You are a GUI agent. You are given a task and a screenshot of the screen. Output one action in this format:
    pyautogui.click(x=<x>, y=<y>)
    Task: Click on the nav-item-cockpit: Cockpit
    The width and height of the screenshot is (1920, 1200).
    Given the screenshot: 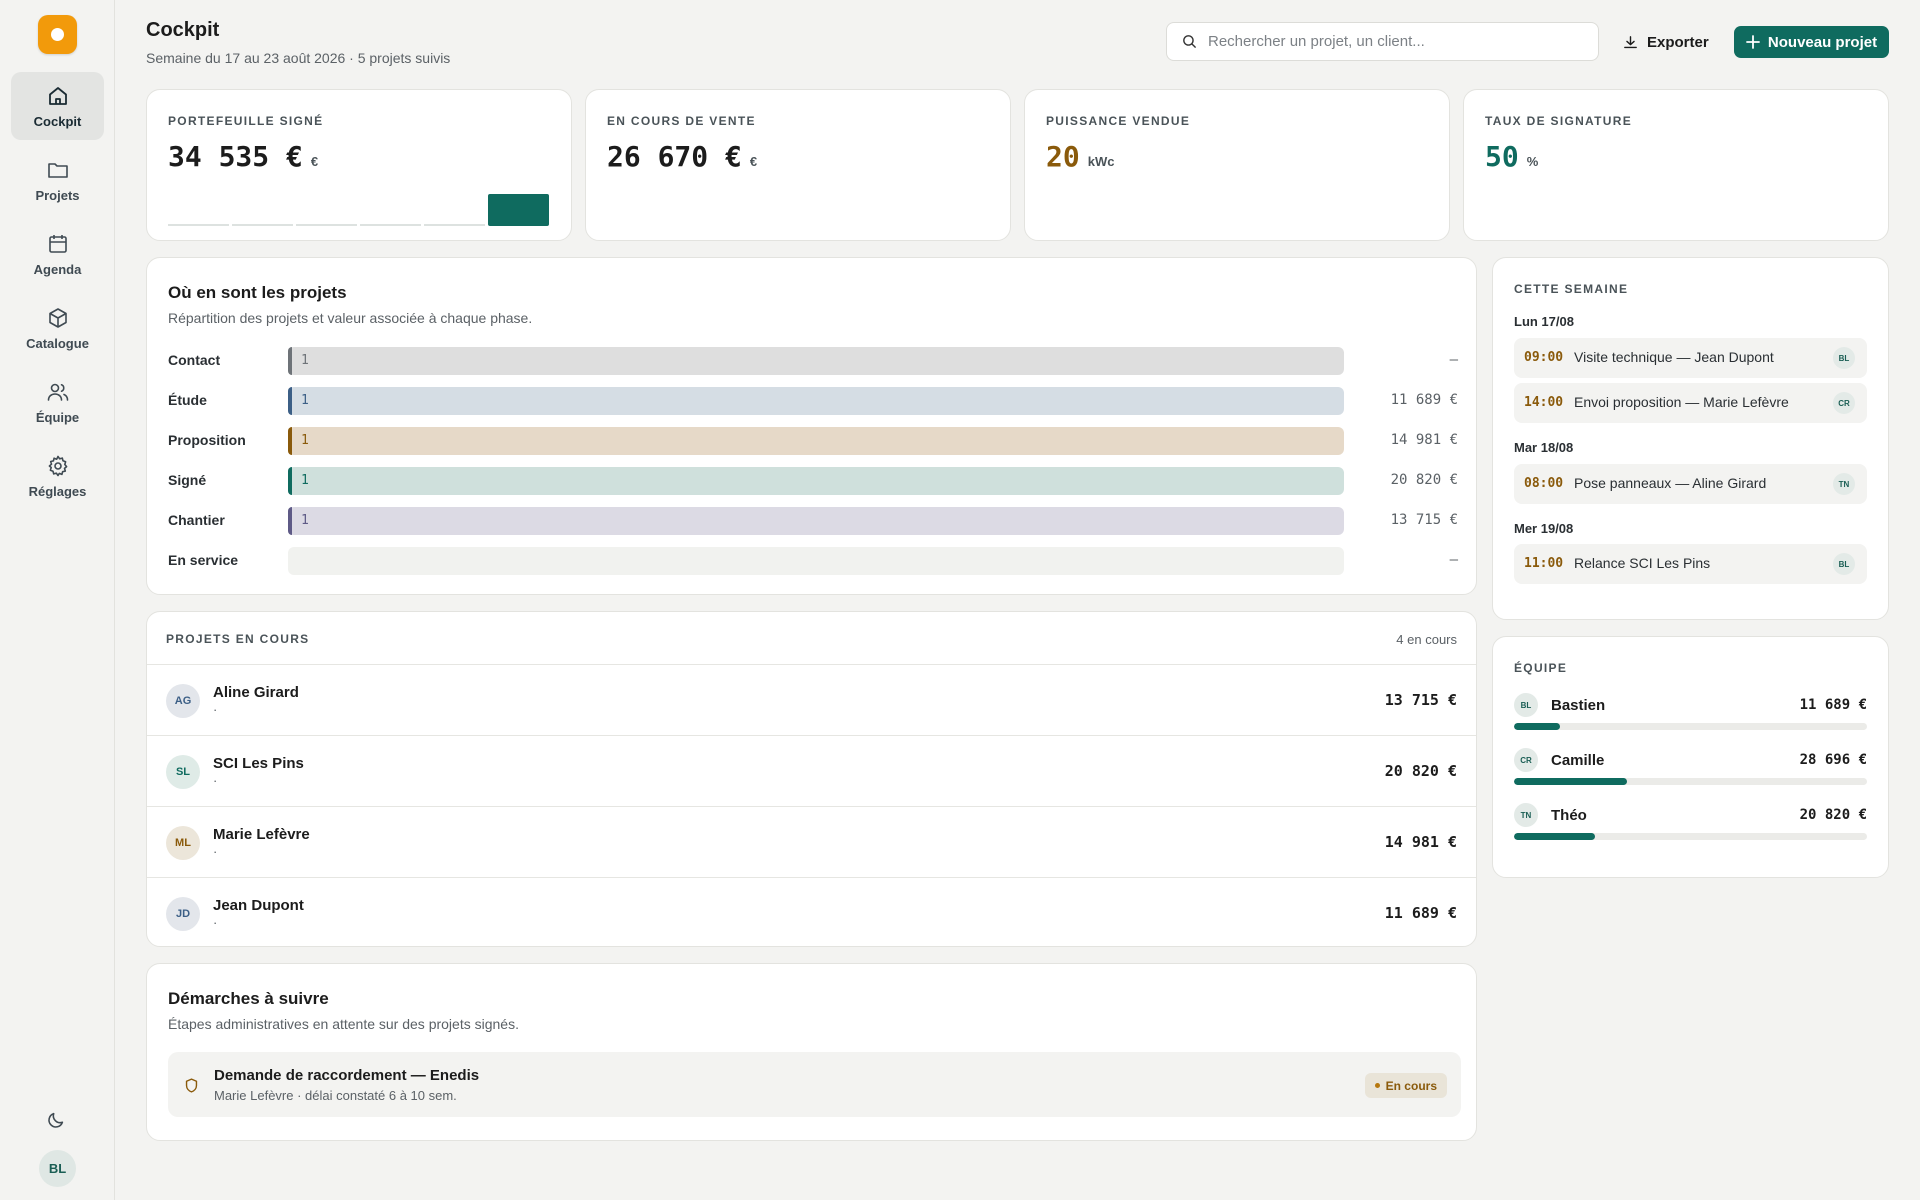 What is the action you would take?
    pyautogui.click(x=57, y=106)
    